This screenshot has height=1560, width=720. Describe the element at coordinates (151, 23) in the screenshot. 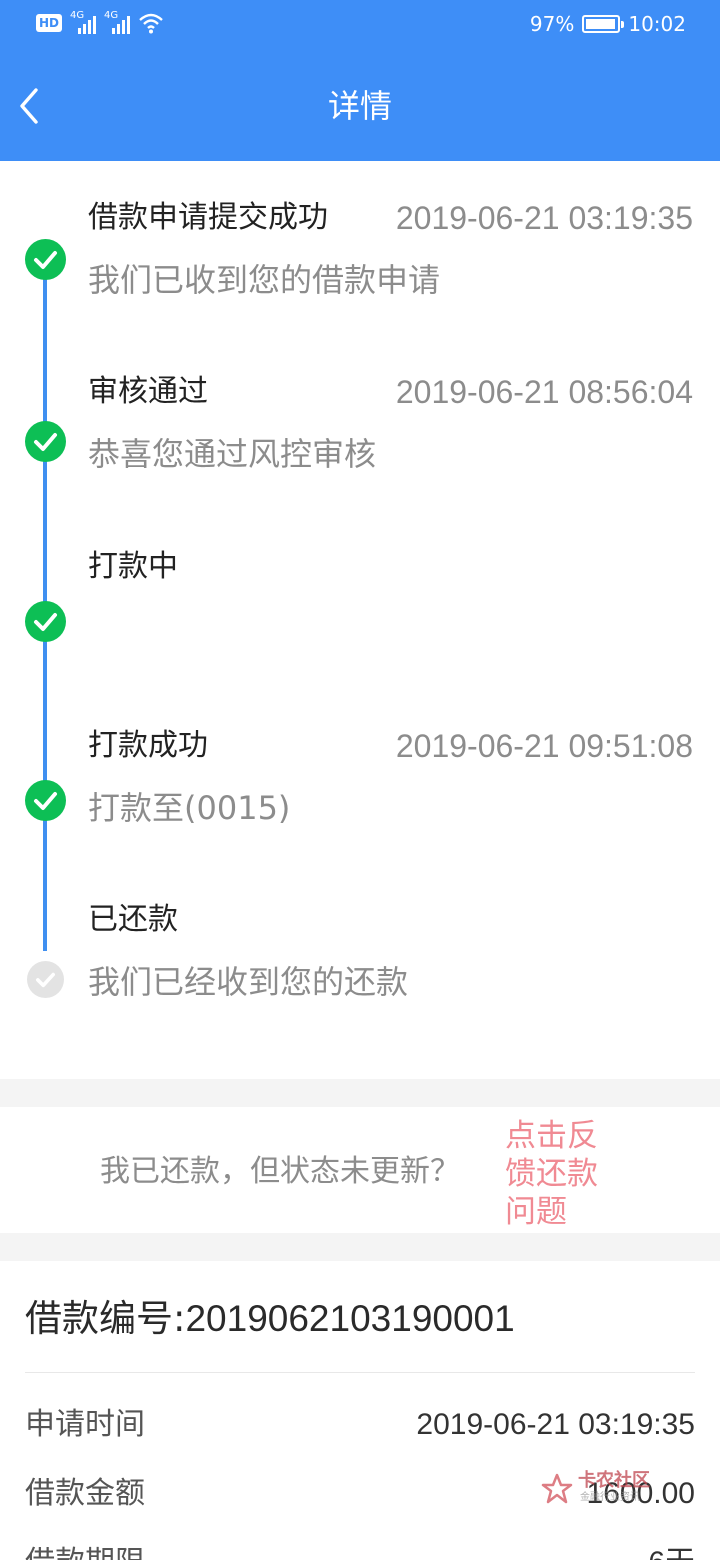

I see `wifi-icon` at that location.